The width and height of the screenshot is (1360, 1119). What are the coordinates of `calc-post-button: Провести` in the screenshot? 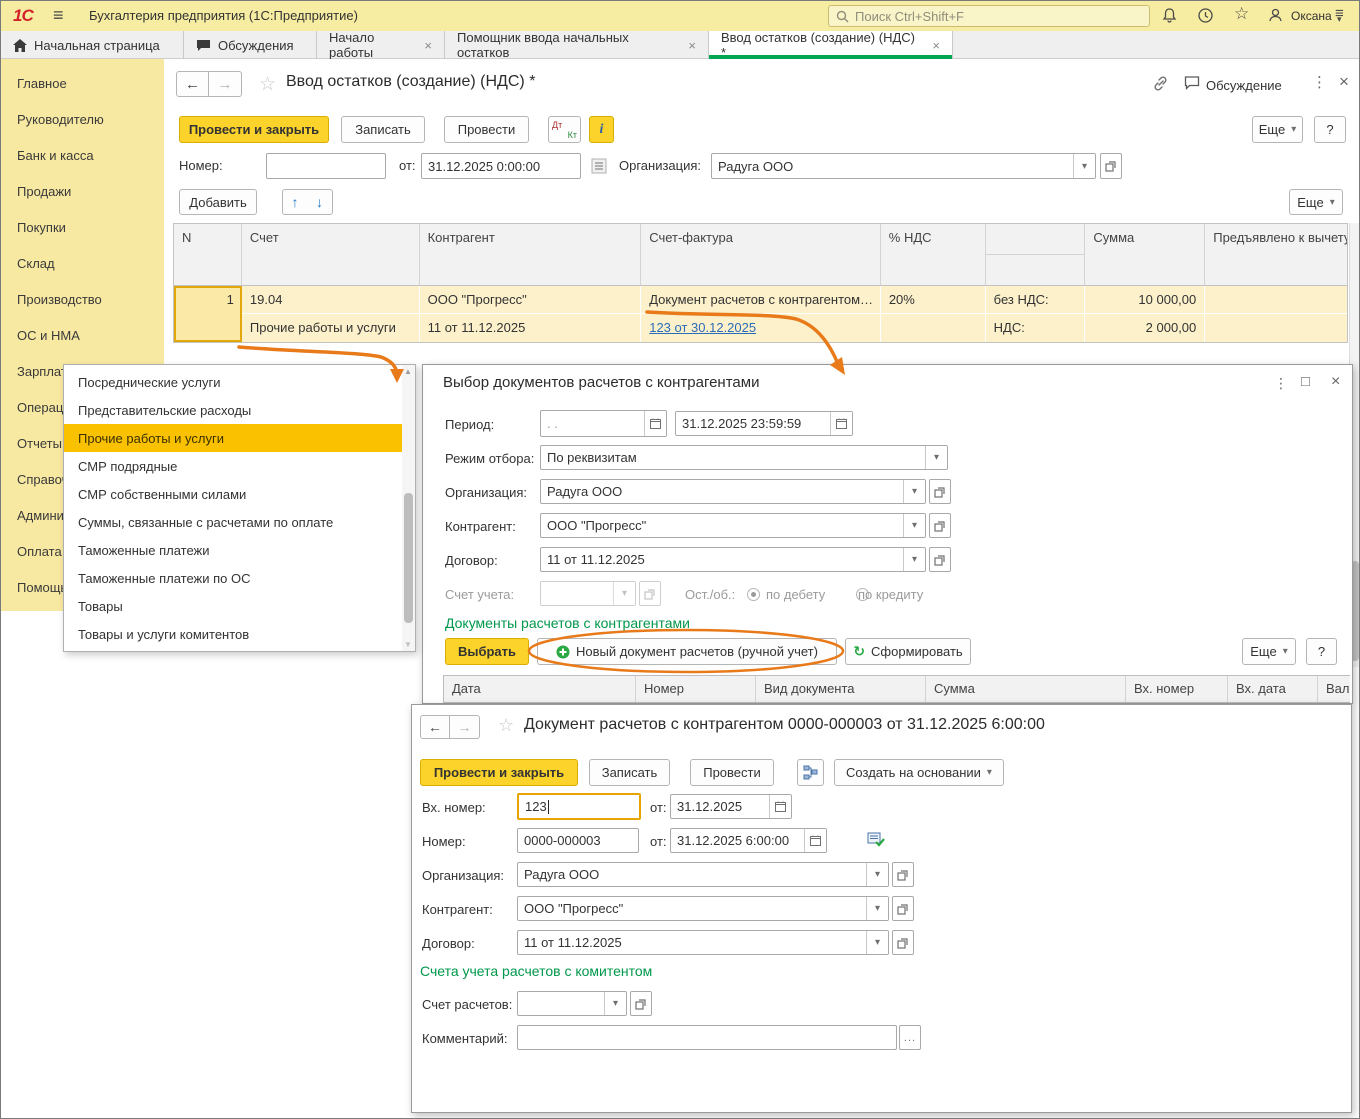 It's located at (732, 772).